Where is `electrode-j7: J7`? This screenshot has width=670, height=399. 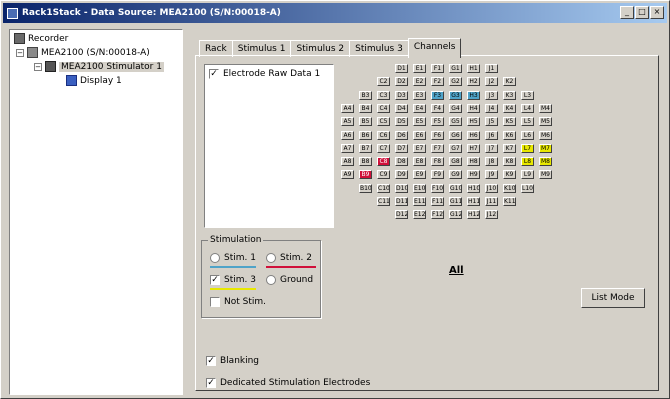 electrode-j7: J7 is located at coordinates (491, 148).